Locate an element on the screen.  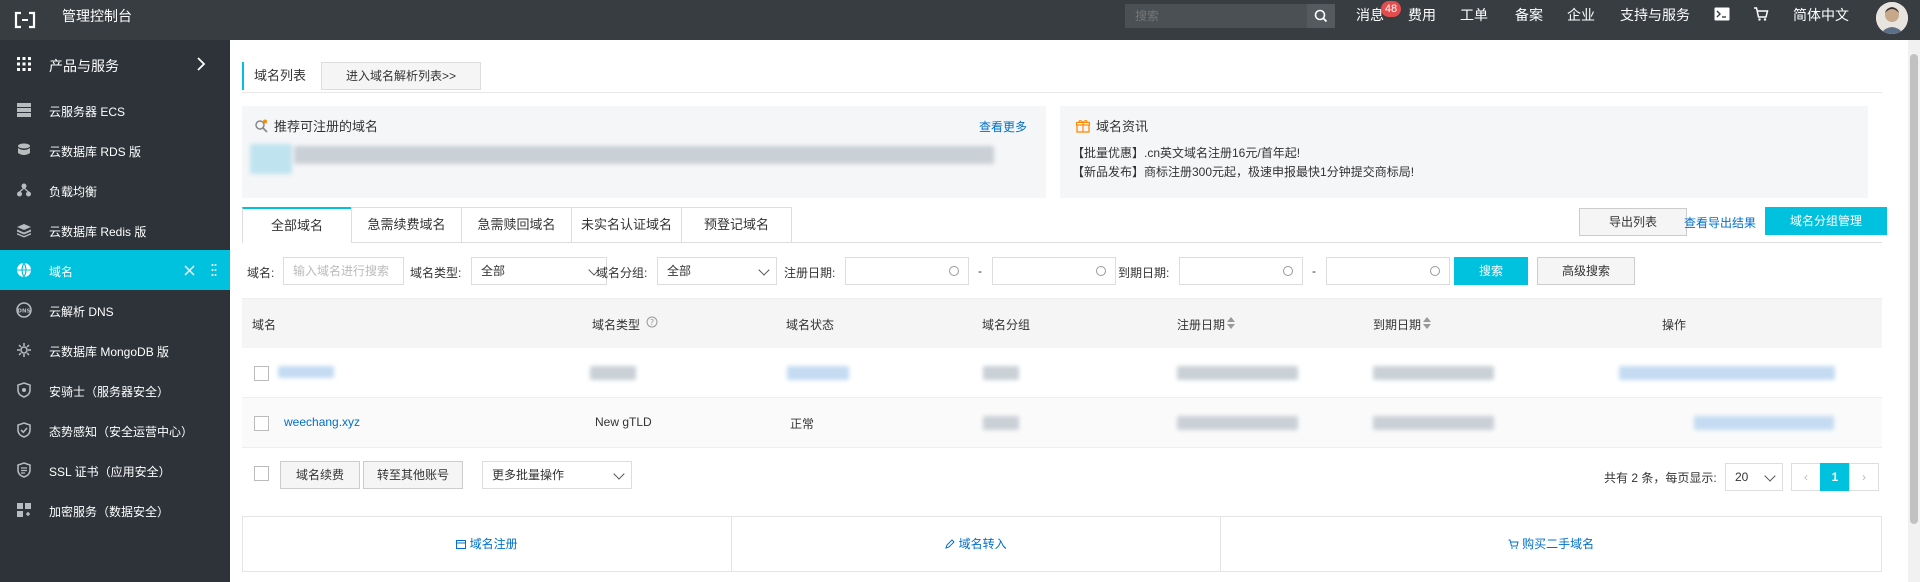
tab-all-domains: 全部域名 is located at coordinates (297, 225).